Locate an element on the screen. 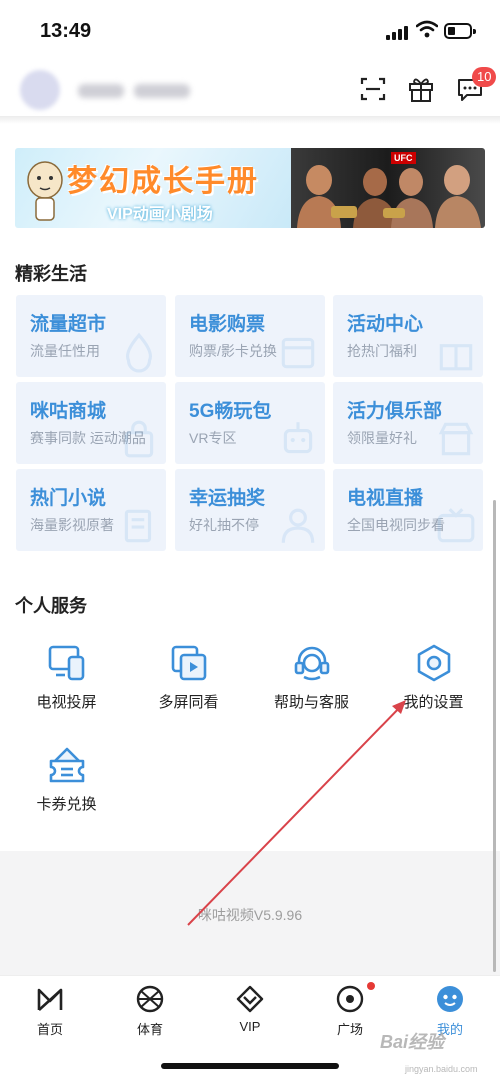 Image resolution: width=500 pixels, height=1082 pixels. life-section-title: 精彩生活 is located at coordinates (51, 274).